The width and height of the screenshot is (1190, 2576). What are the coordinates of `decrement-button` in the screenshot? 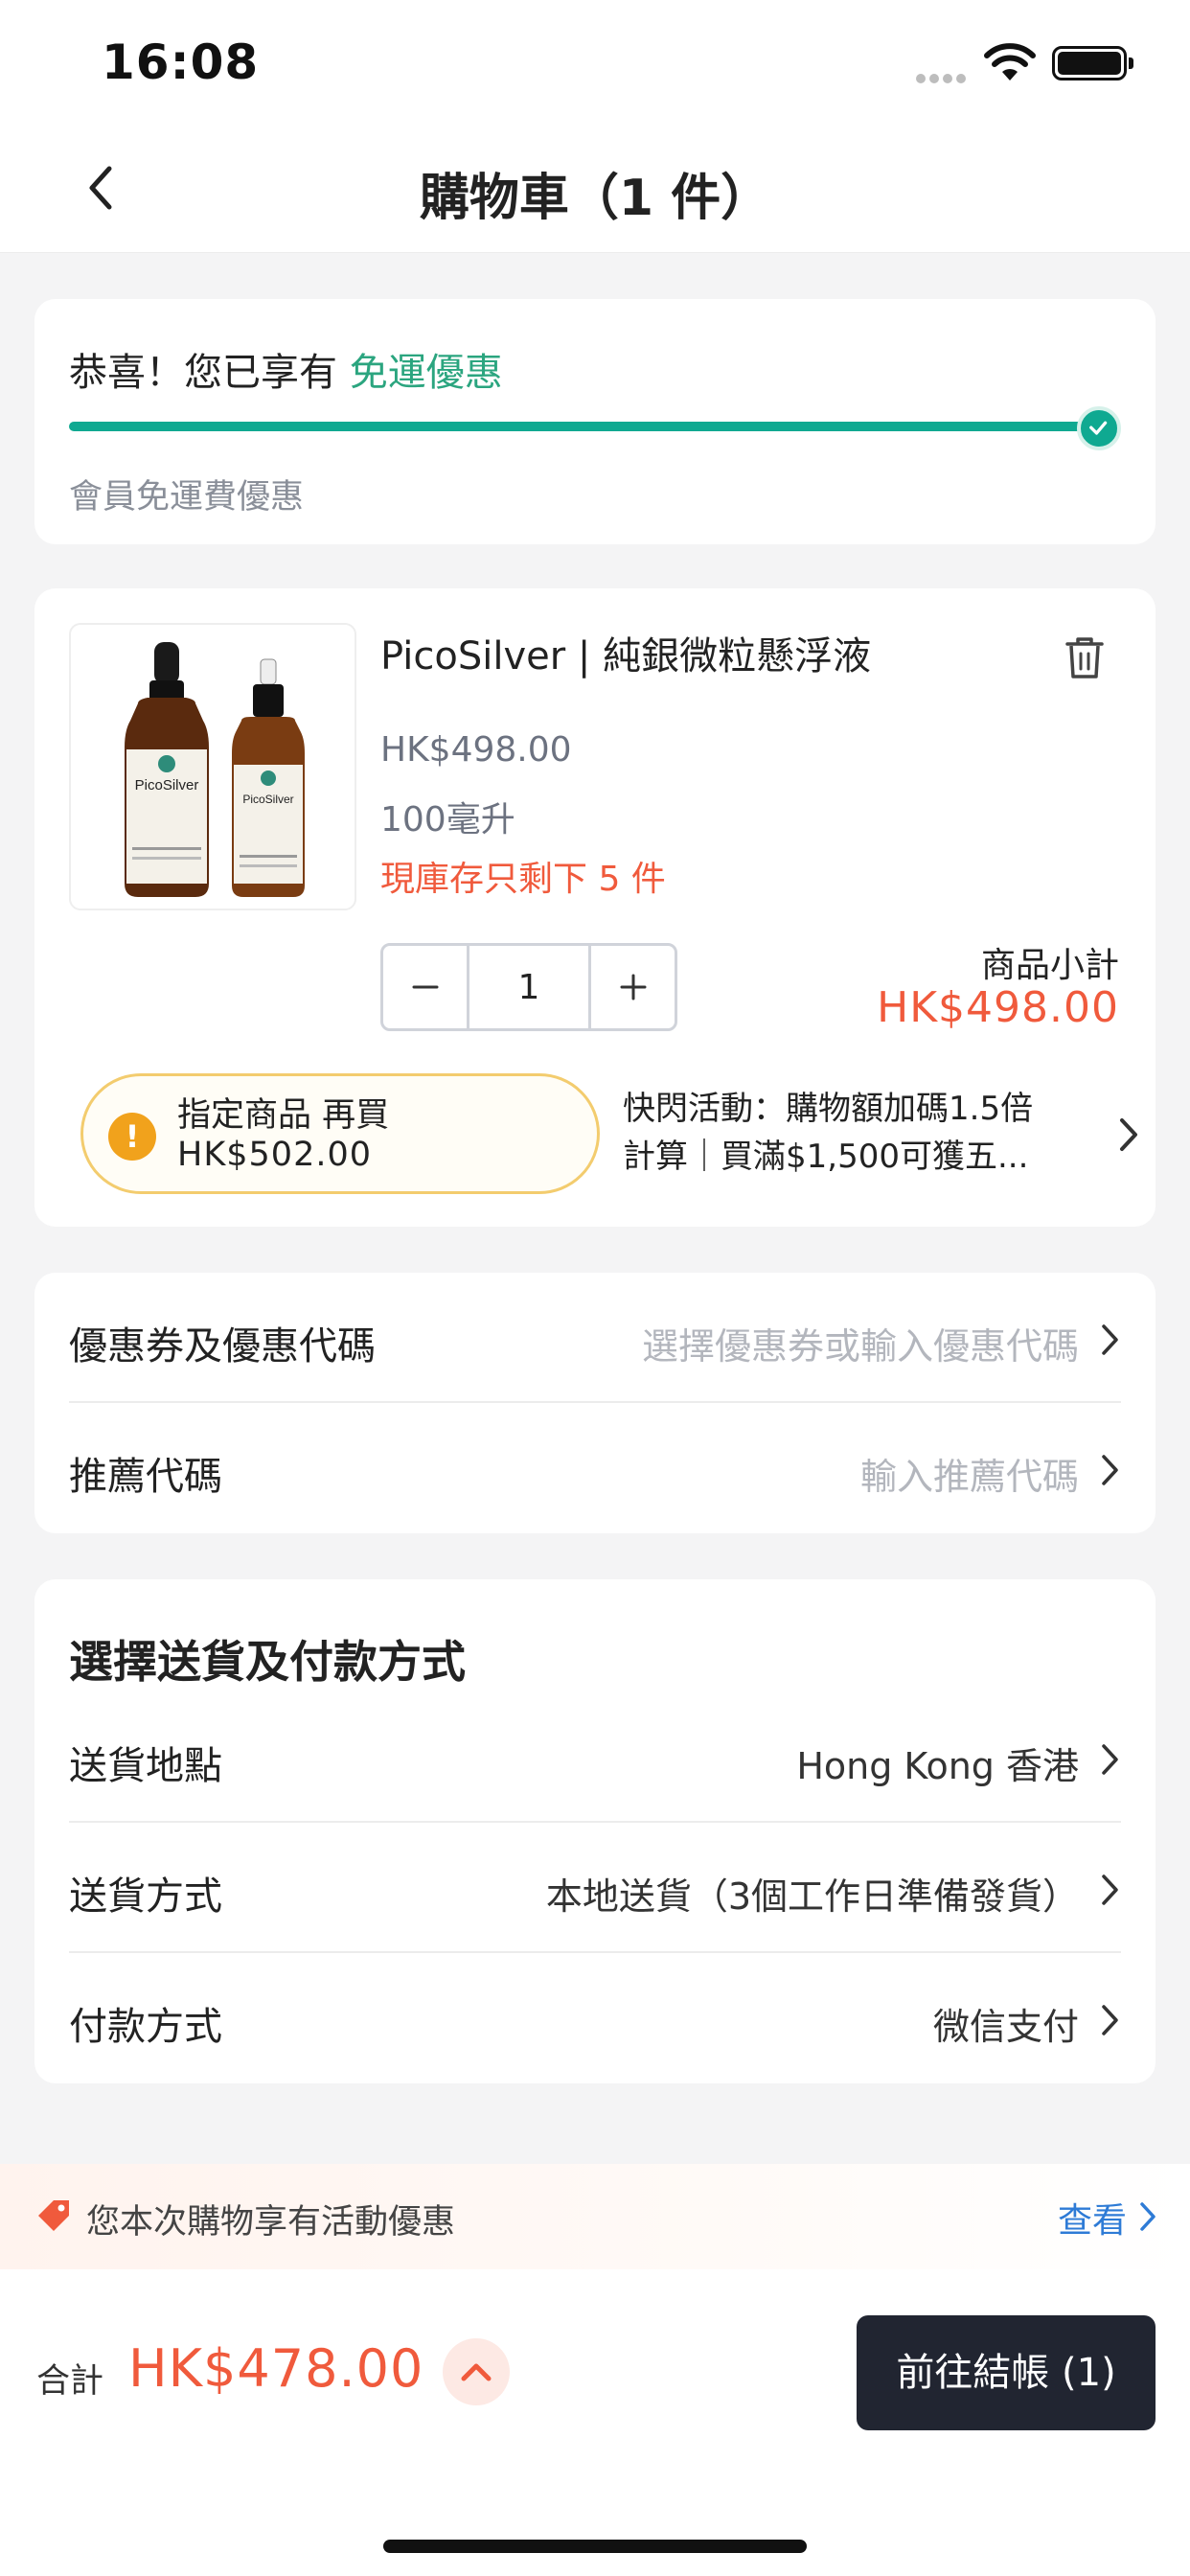 It's located at (425, 987).